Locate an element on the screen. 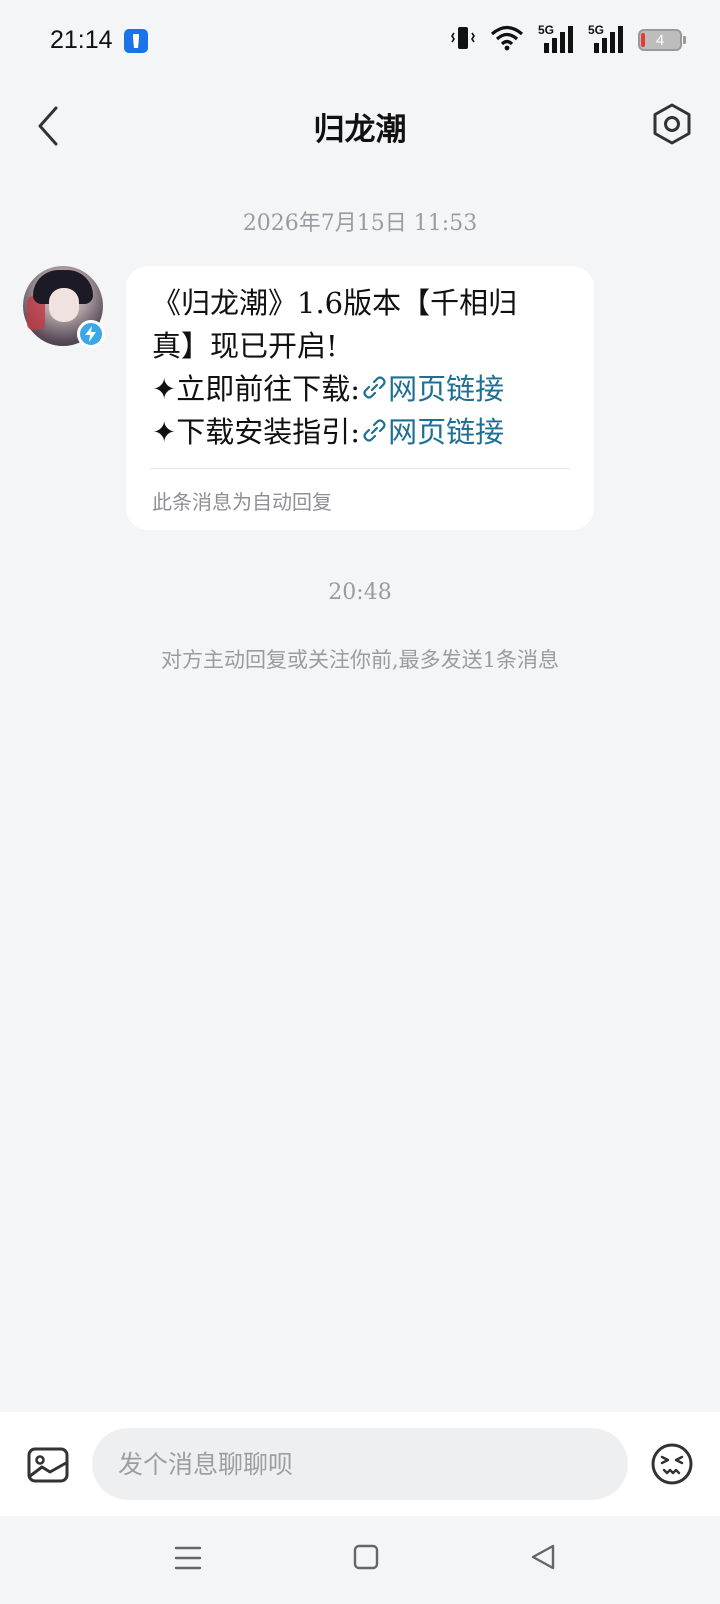  emoji-icon is located at coordinates (672, 1464).